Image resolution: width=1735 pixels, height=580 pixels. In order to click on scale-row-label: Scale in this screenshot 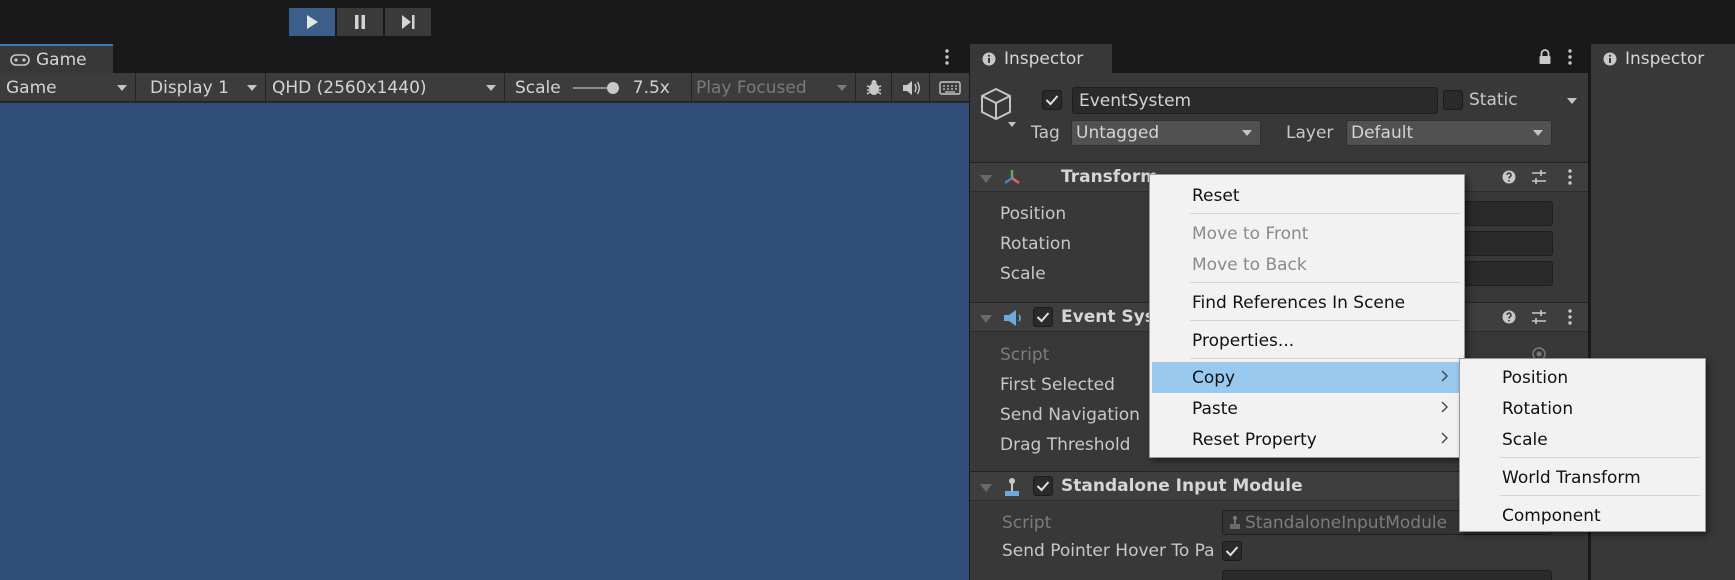, I will do `click(1023, 274)`.